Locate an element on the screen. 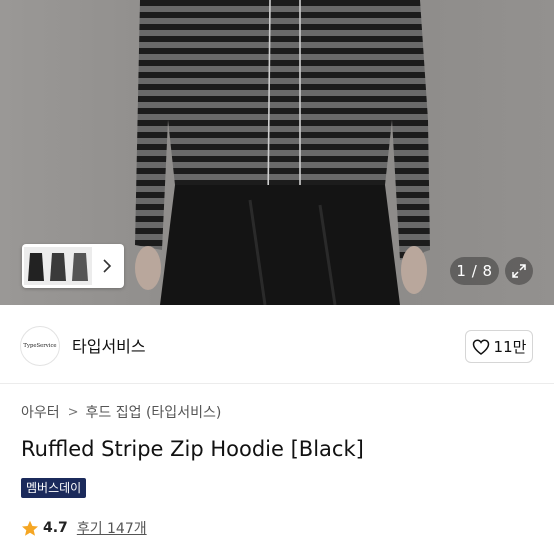 The image size is (554, 554). breadcrumb: 아우터 > 후드 집업 (타입서비스) is located at coordinates (121, 412).